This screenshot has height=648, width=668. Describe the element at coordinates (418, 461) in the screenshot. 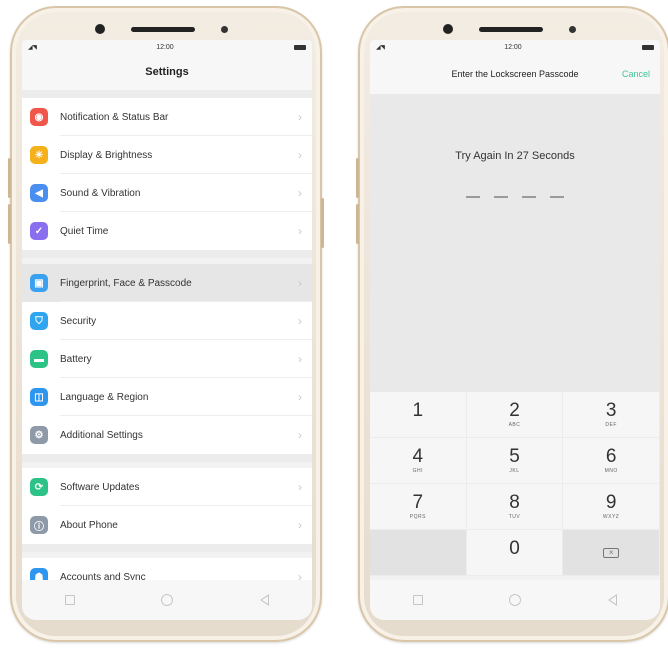

I see `keypad-key: 4 GHI` at that location.